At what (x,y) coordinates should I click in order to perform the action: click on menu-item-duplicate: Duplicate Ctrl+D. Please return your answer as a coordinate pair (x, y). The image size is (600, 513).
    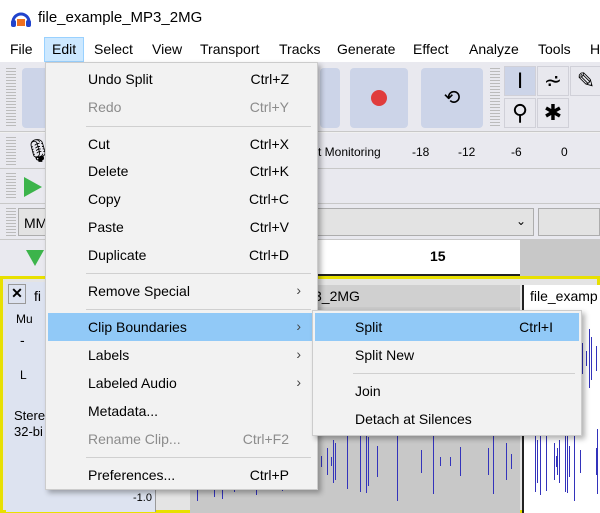
    Looking at the image, I should click on (181, 255).